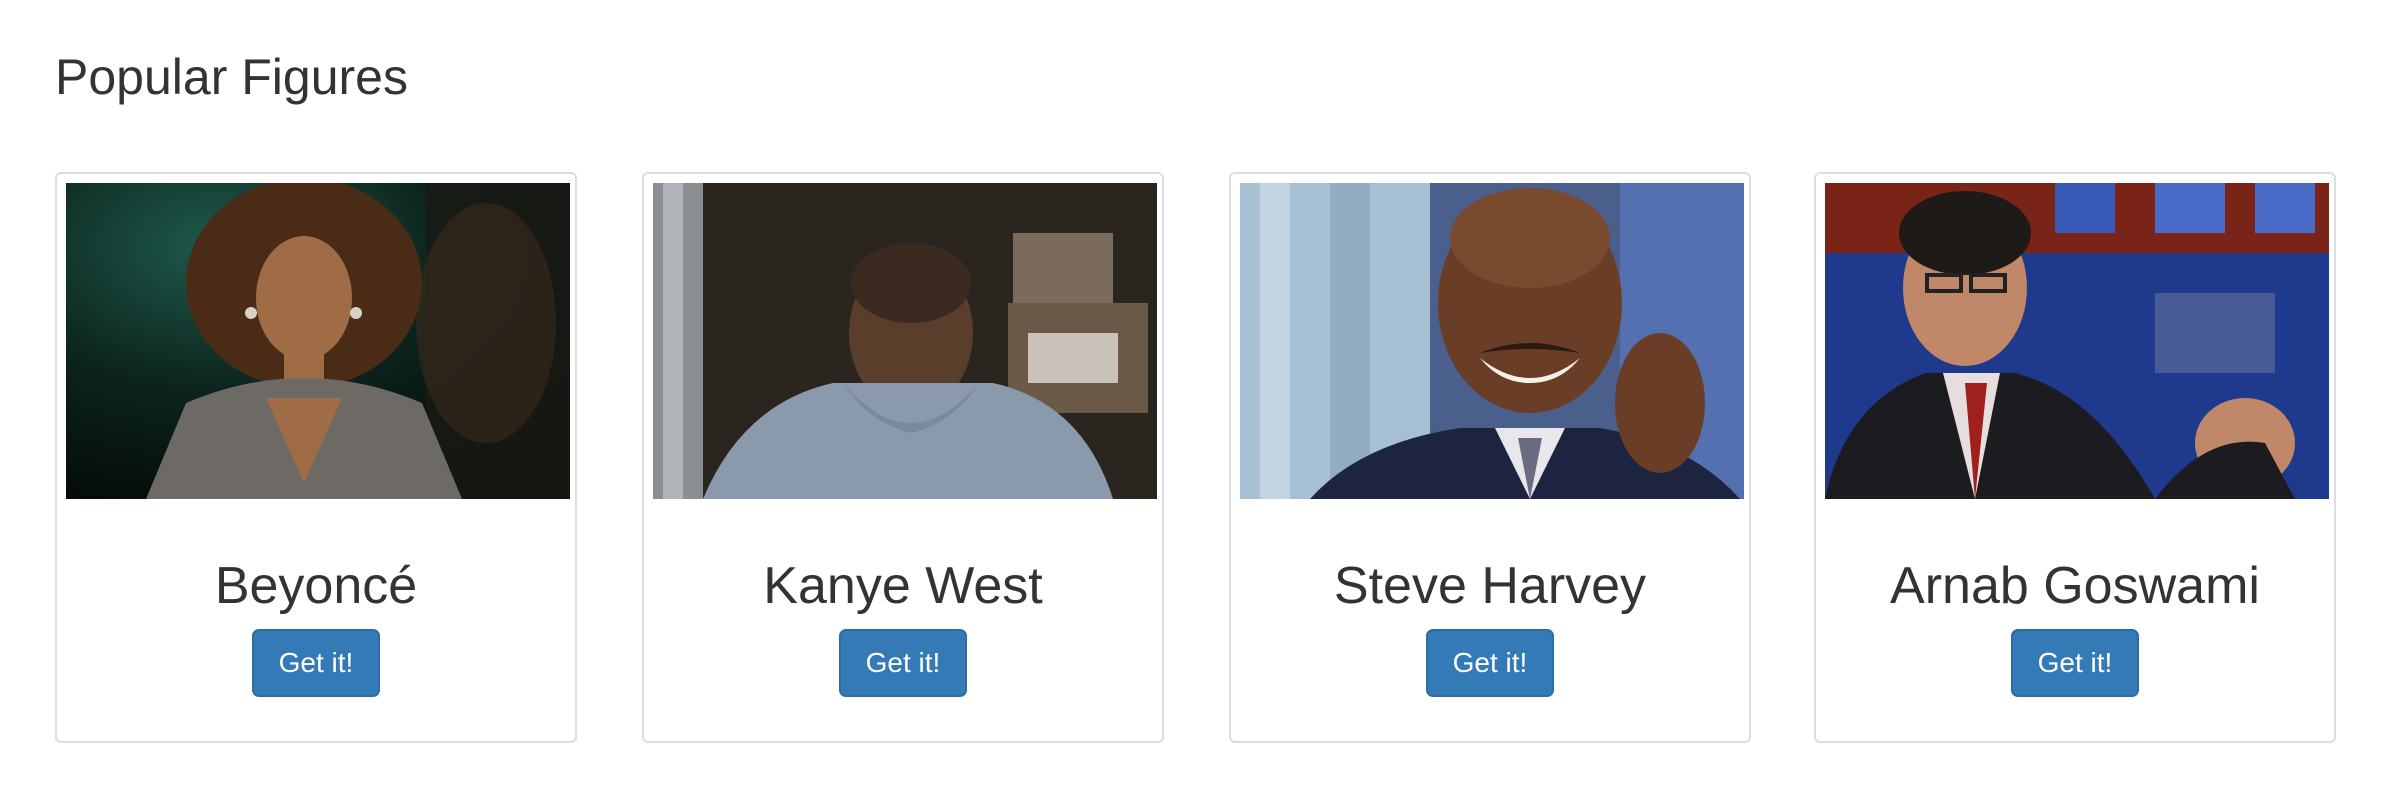 This screenshot has height=796, width=2406. I want to click on get-it-button-beyonce: Get it!, so click(316, 663).